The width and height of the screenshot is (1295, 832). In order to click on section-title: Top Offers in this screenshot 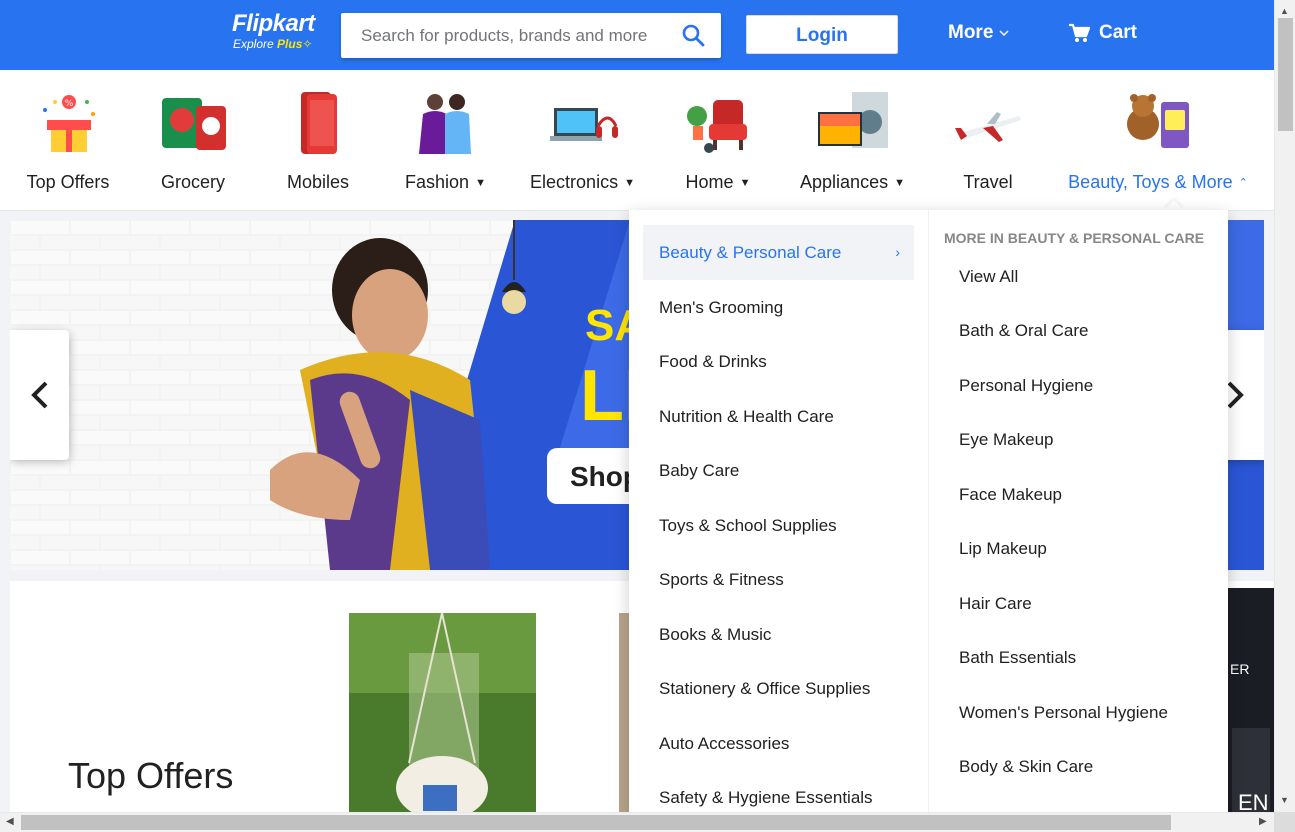, I will do `click(151, 775)`.